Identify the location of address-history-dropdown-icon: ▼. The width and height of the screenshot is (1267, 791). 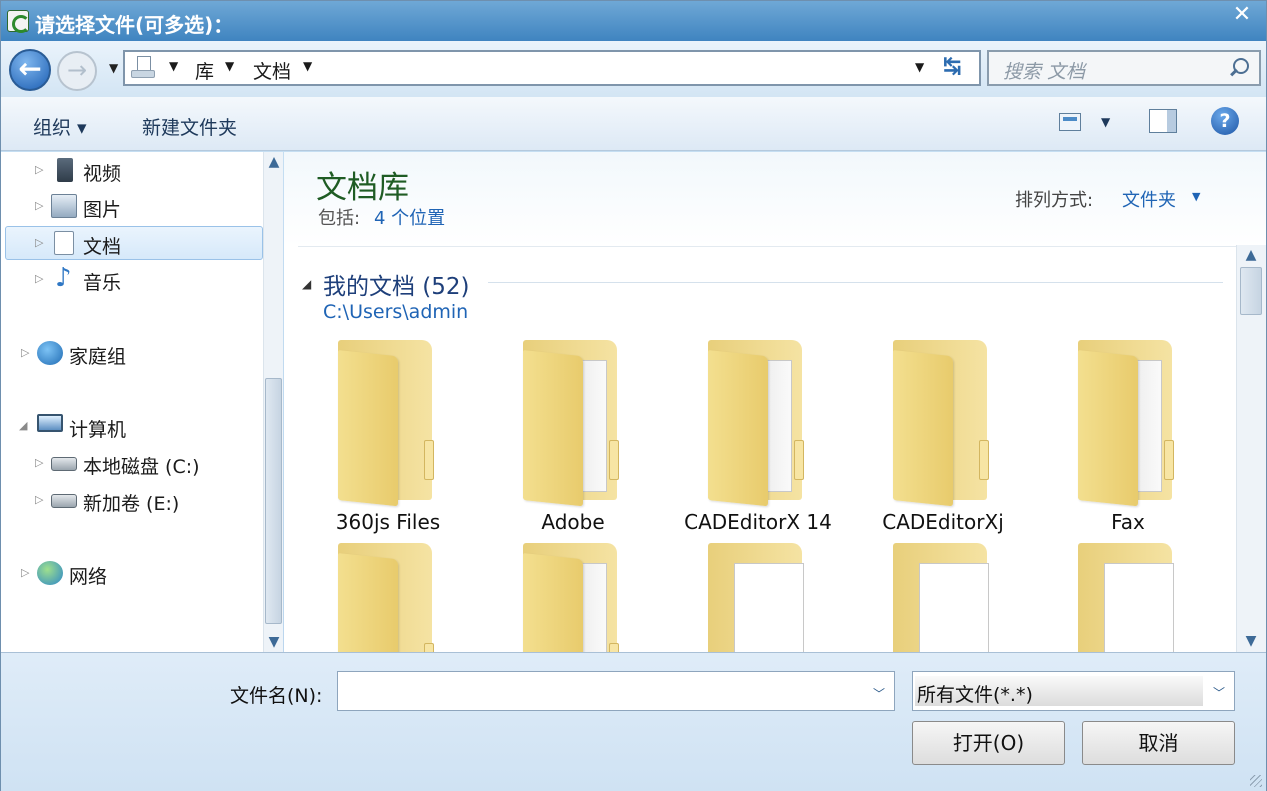
(919, 67).